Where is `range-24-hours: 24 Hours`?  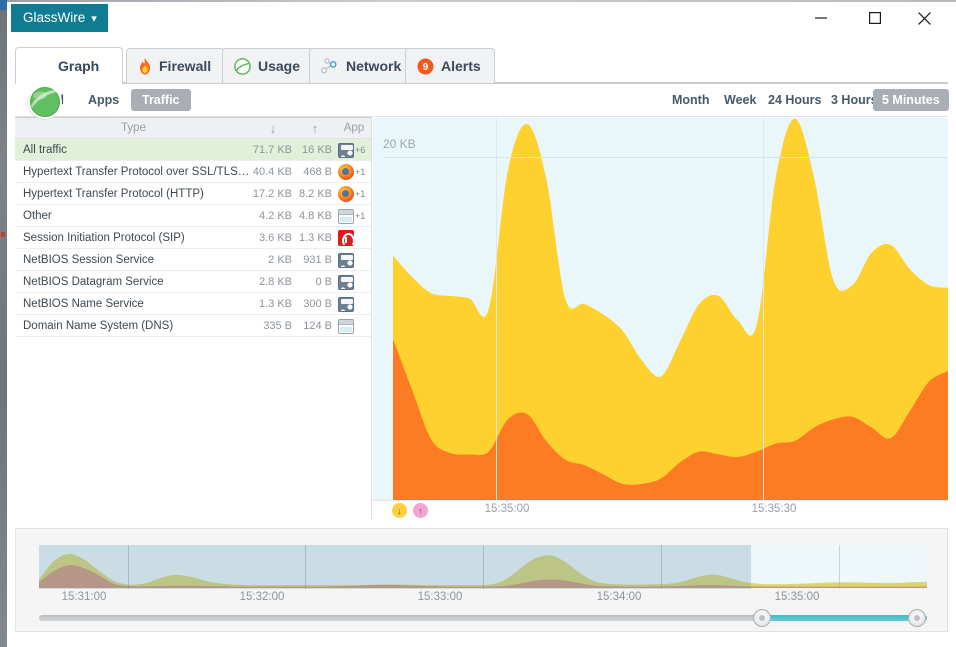 range-24-hours: 24 Hours is located at coordinates (795, 100).